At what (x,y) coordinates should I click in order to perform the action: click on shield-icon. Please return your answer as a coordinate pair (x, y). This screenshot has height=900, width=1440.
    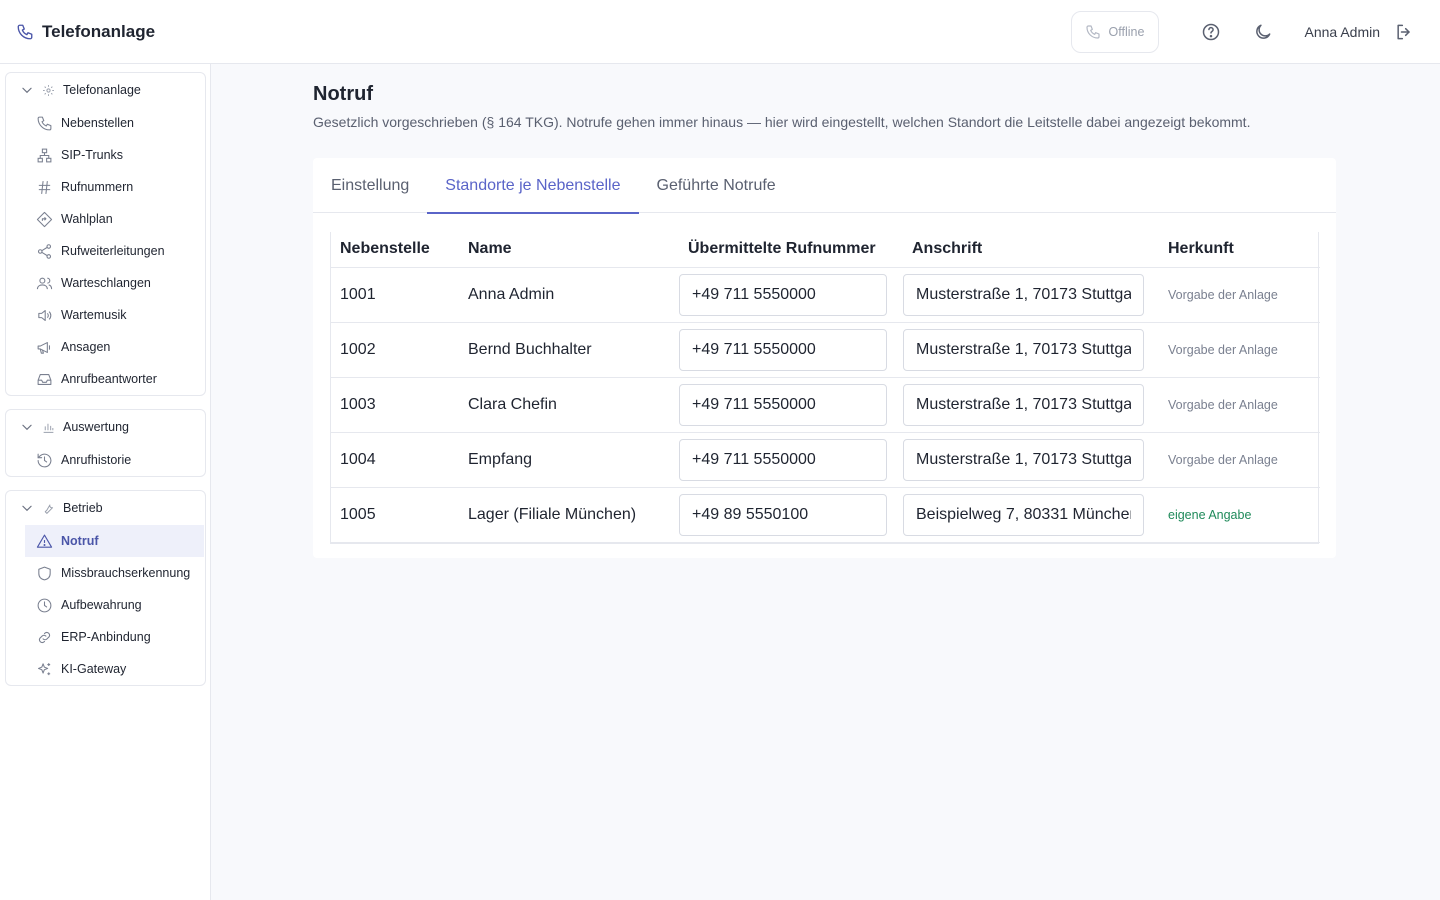
    Looking at the image, I should click on (44, 573).